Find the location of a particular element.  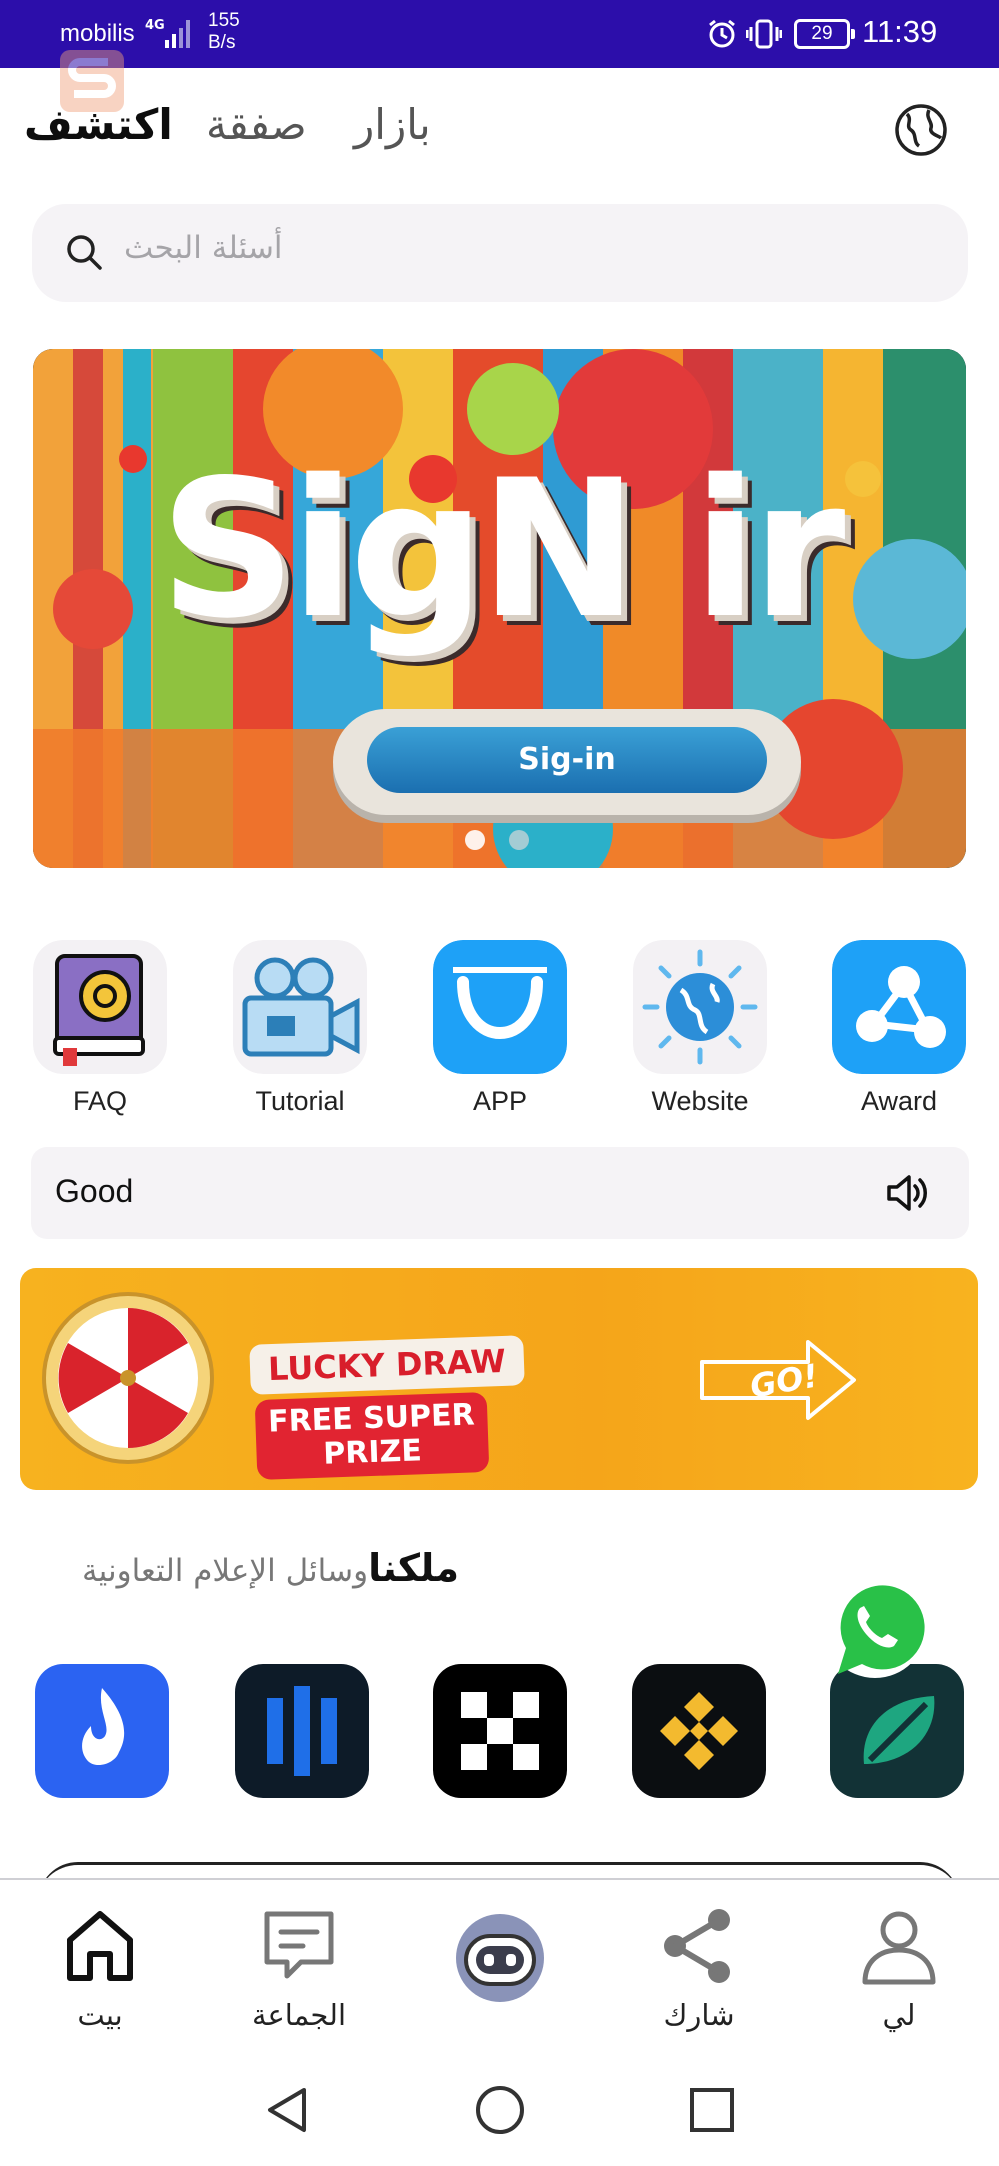

quick-link-award: Award is located at coordinates (899, 1028).